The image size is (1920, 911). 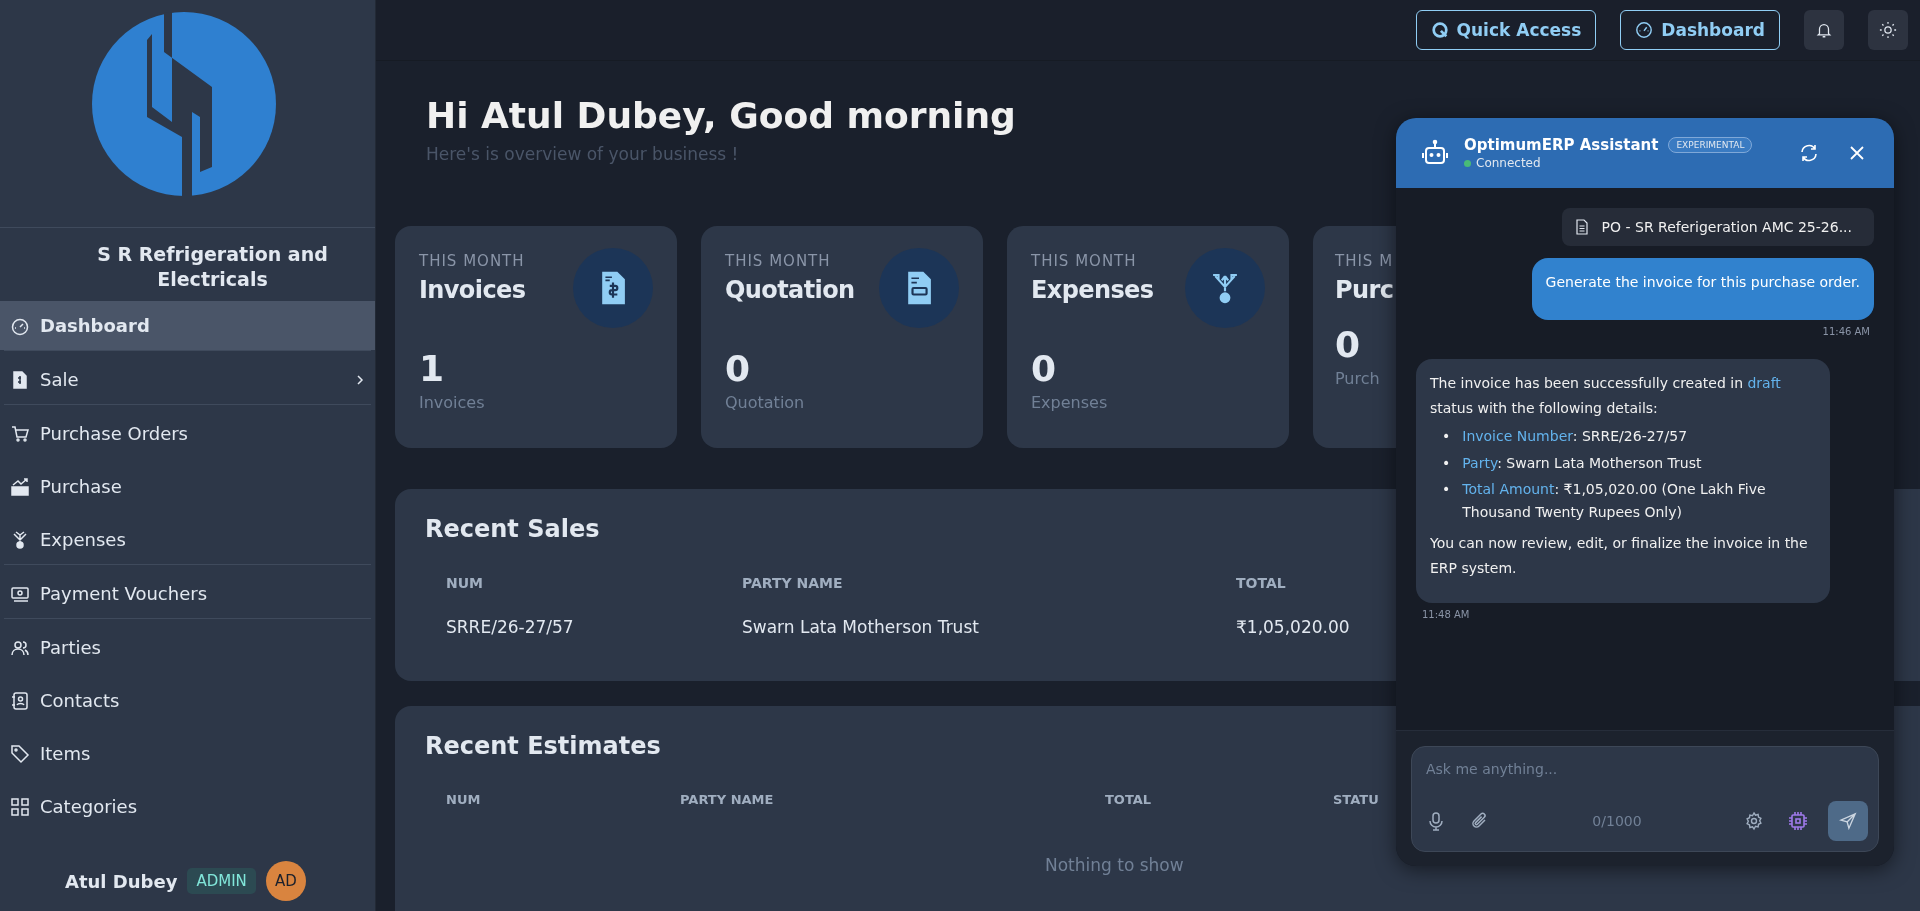 I want to click on table-cell: ₹1,05,020.00, so click(x=1293, y=627).